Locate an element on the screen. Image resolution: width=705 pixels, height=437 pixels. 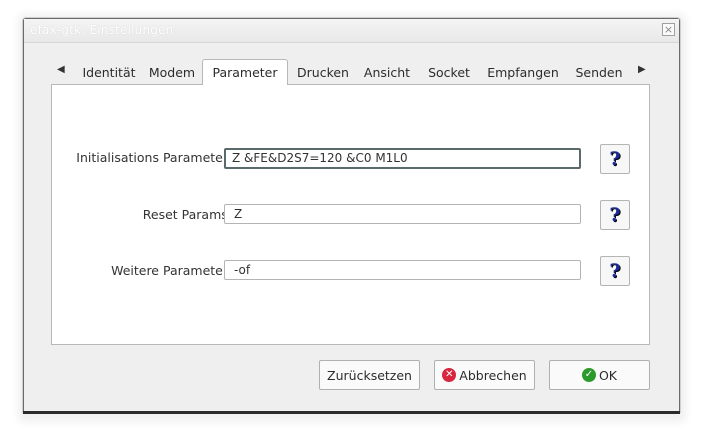
ok-button: ✓ OK is located at coordinates (599, 375).